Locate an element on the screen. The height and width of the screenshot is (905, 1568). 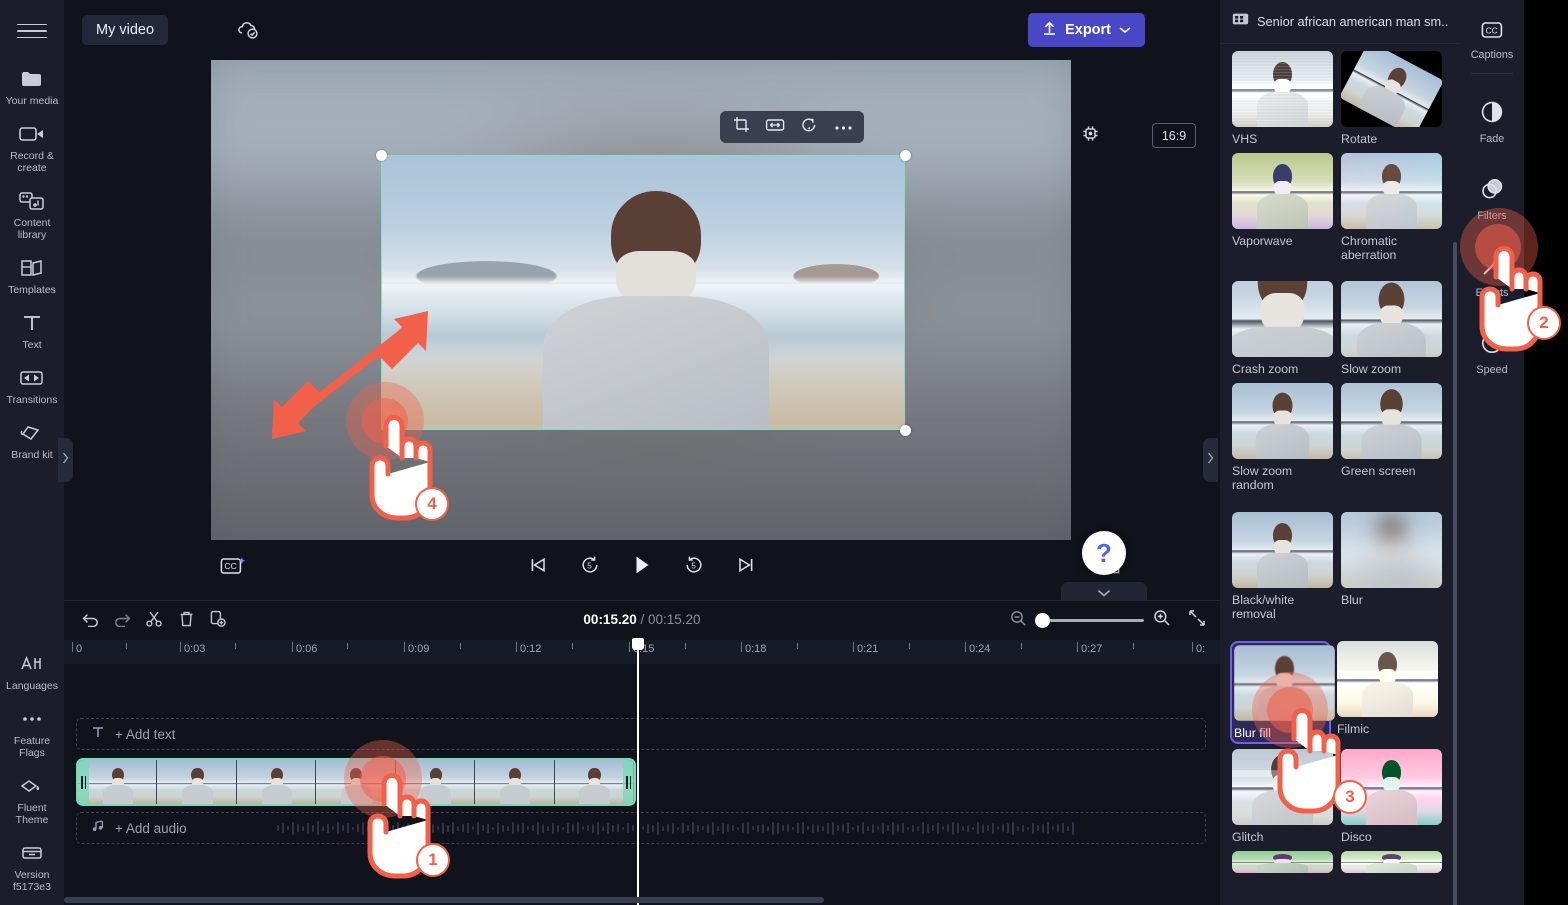
playback-controls: 5 5 is located at coordinates (642, 567).